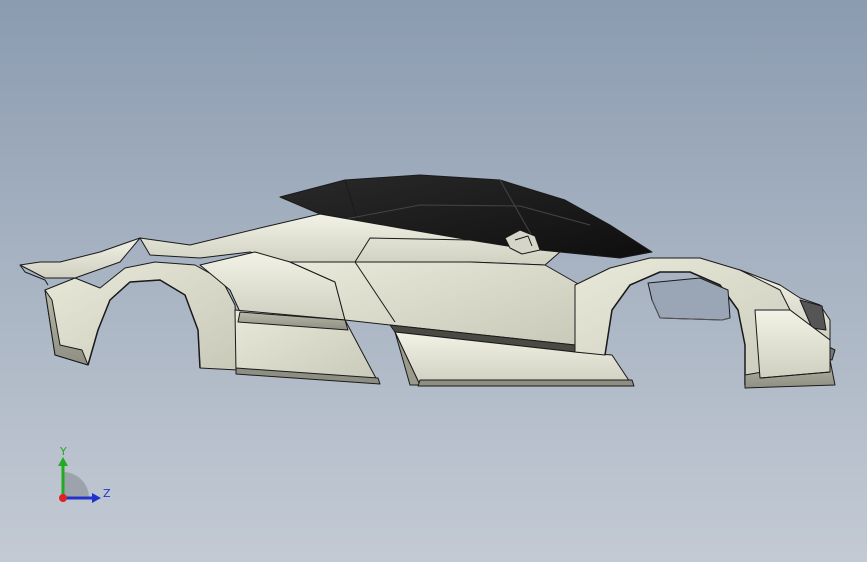  What do you see at coordinates (63, 451) in the screenshot?
I see `y-axis-label: Y` at bounding box center [63, 451].